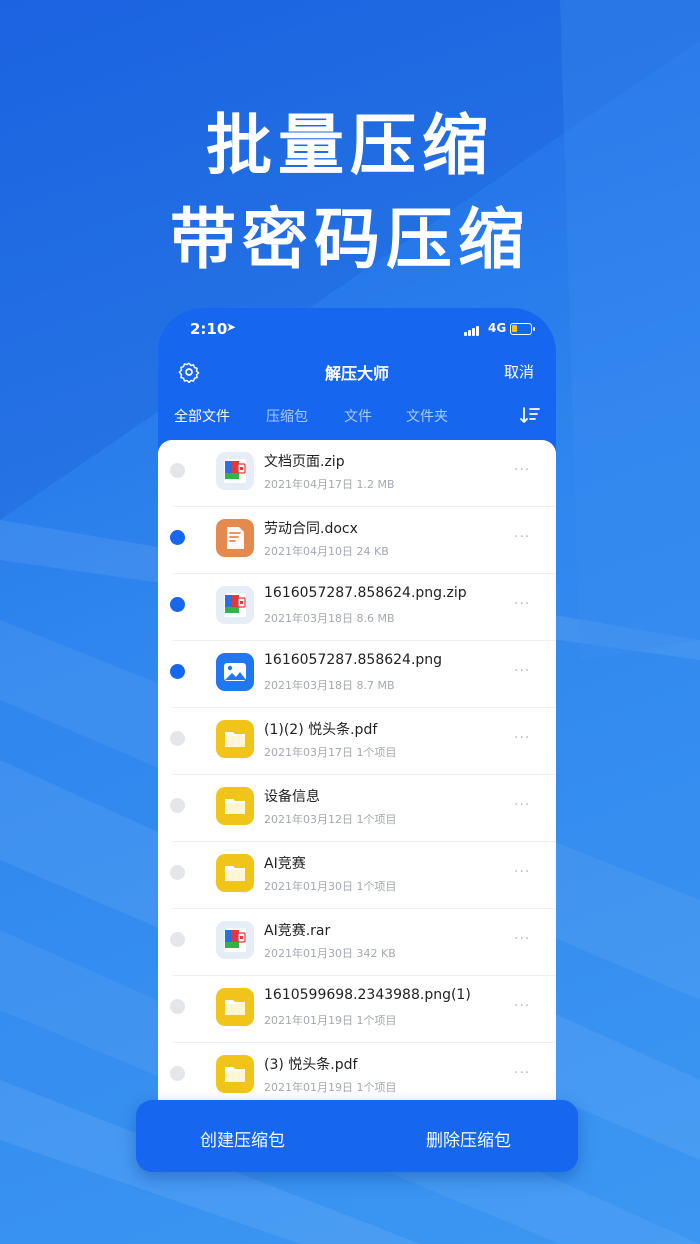 This screenshot has height=1244, width=700. I want to click on file-name: AI竞赛.rar, so click(297, 931).